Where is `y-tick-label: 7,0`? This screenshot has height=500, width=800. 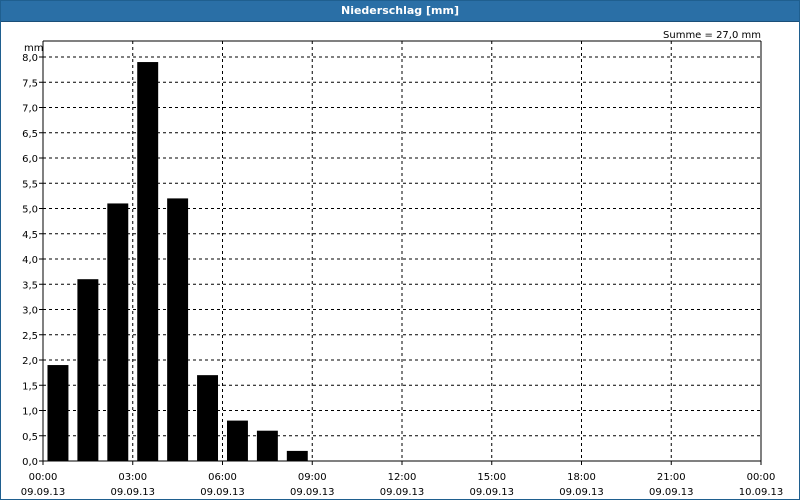 y-tick-label: 7,0 is located at coordinates (30, 109).